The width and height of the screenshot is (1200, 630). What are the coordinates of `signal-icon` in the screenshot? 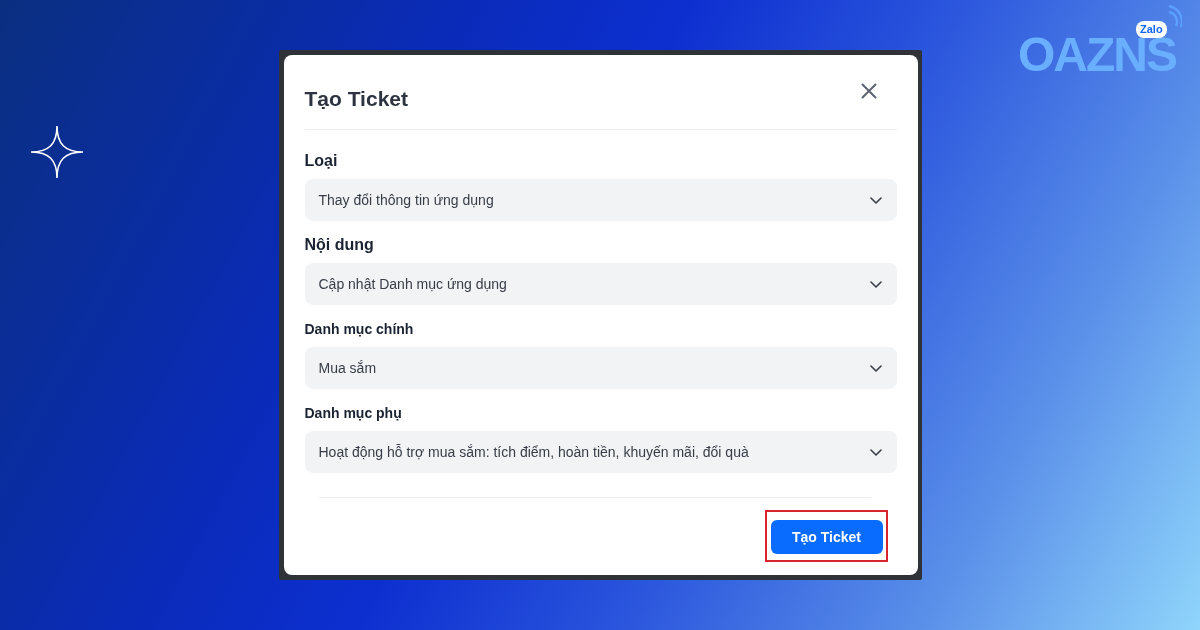 It's located at (1175, 17).